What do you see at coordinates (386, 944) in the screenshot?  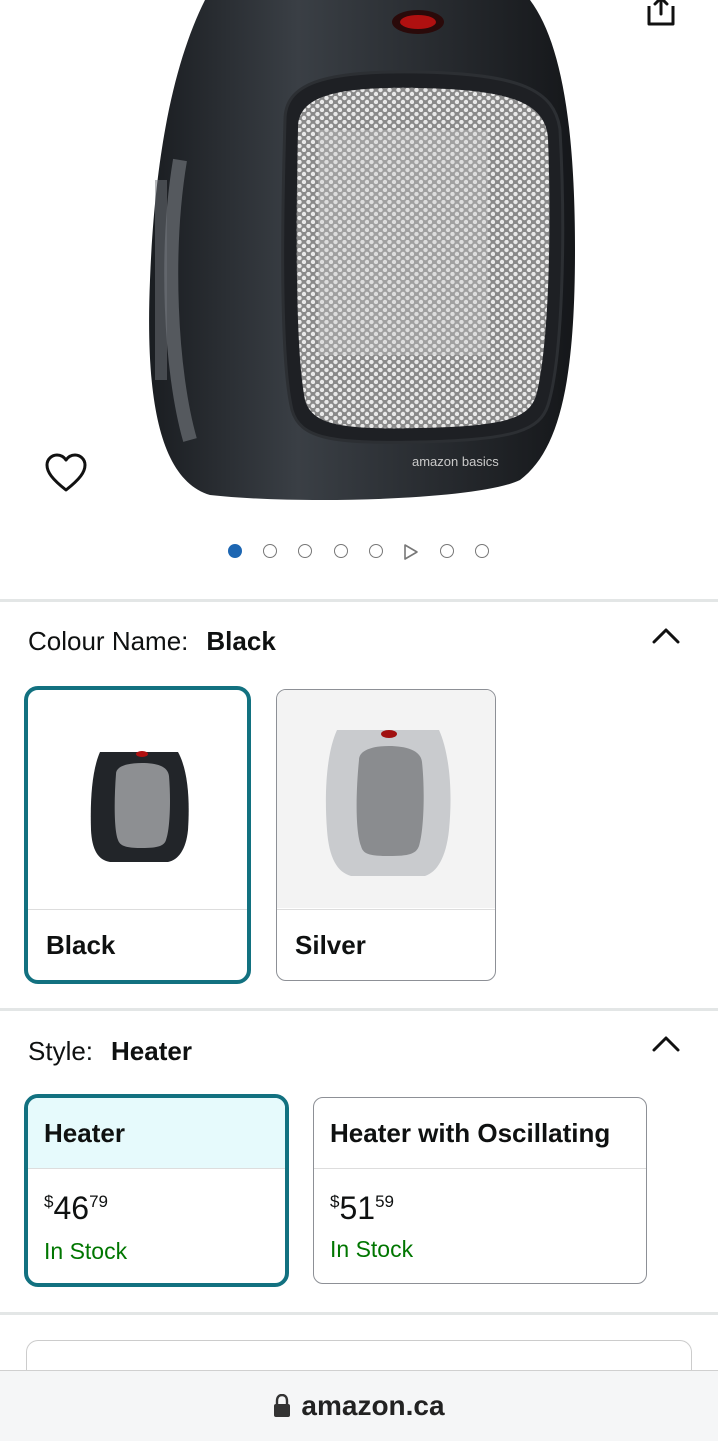 I see `swatch-label: Silver` at bounding box center [386, 944].